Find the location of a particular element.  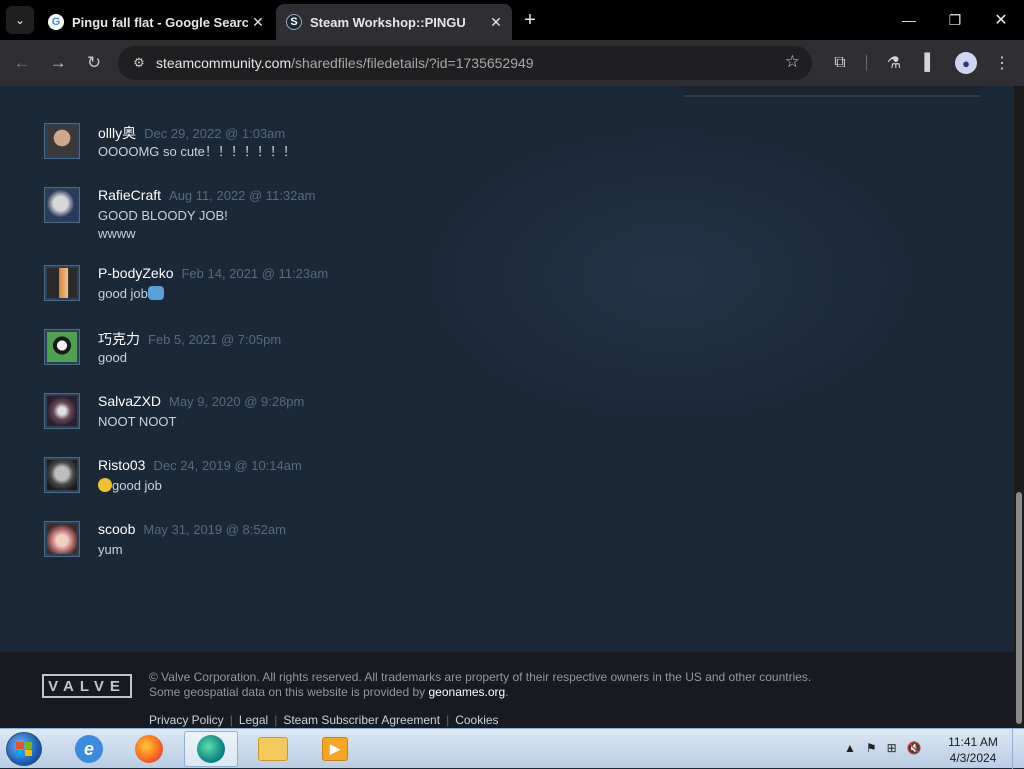

site-info-icon: ⚙ is located at coordinates (139, 63).